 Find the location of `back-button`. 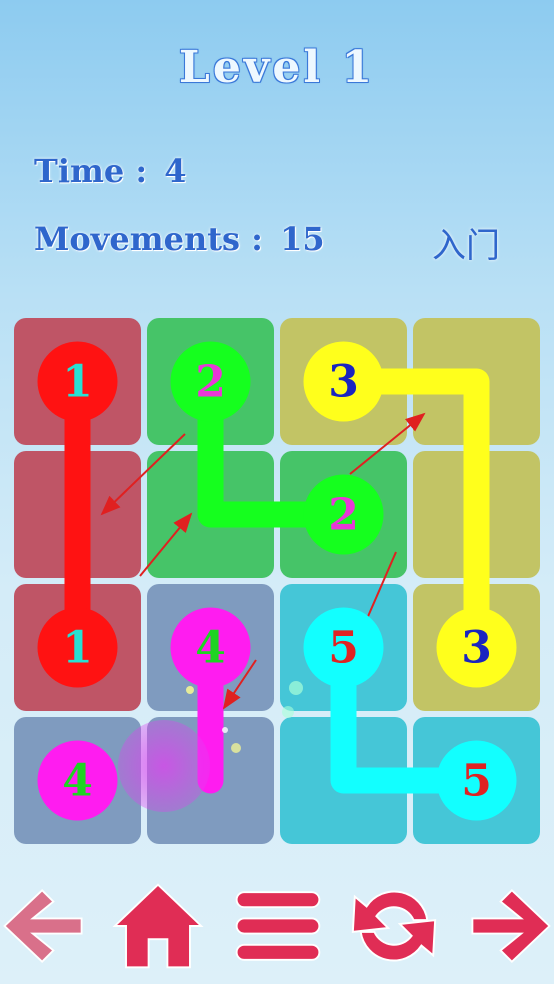

back-button is located at coordinates (47, 926).